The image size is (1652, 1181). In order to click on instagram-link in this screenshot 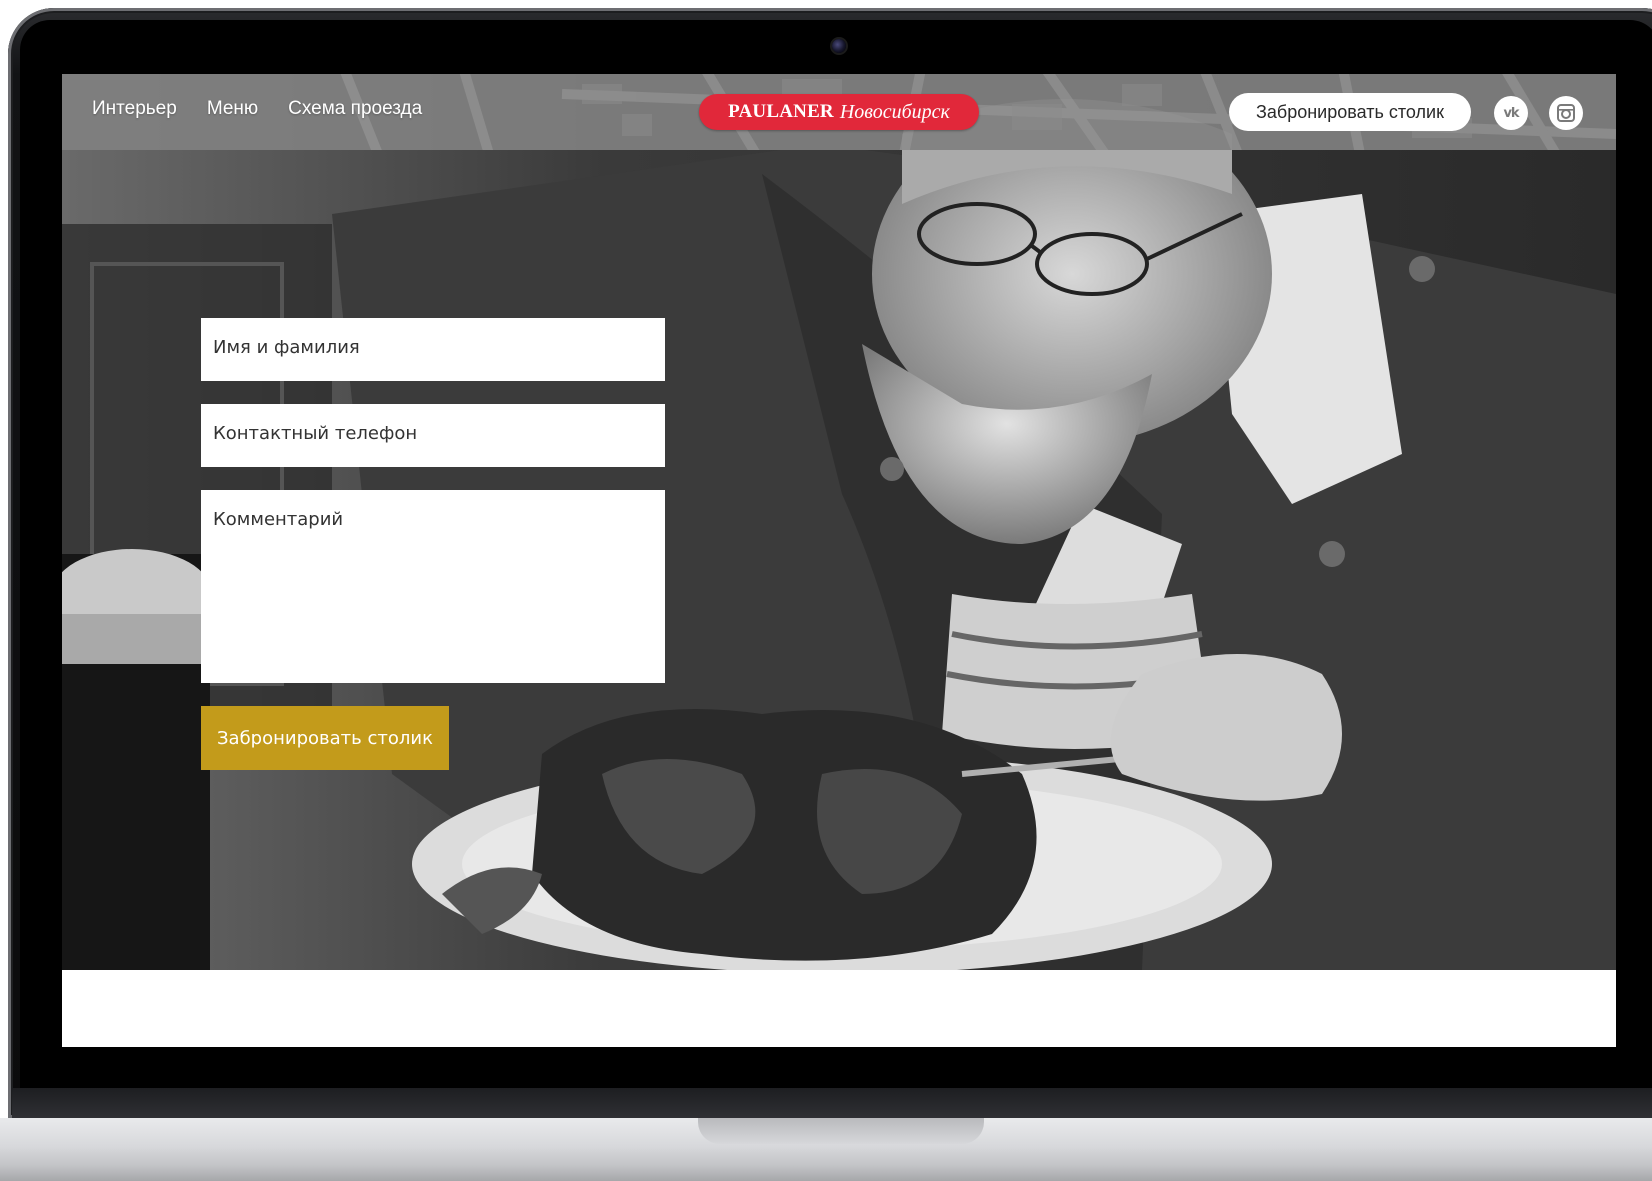, I will do `click(1566, 113)`.